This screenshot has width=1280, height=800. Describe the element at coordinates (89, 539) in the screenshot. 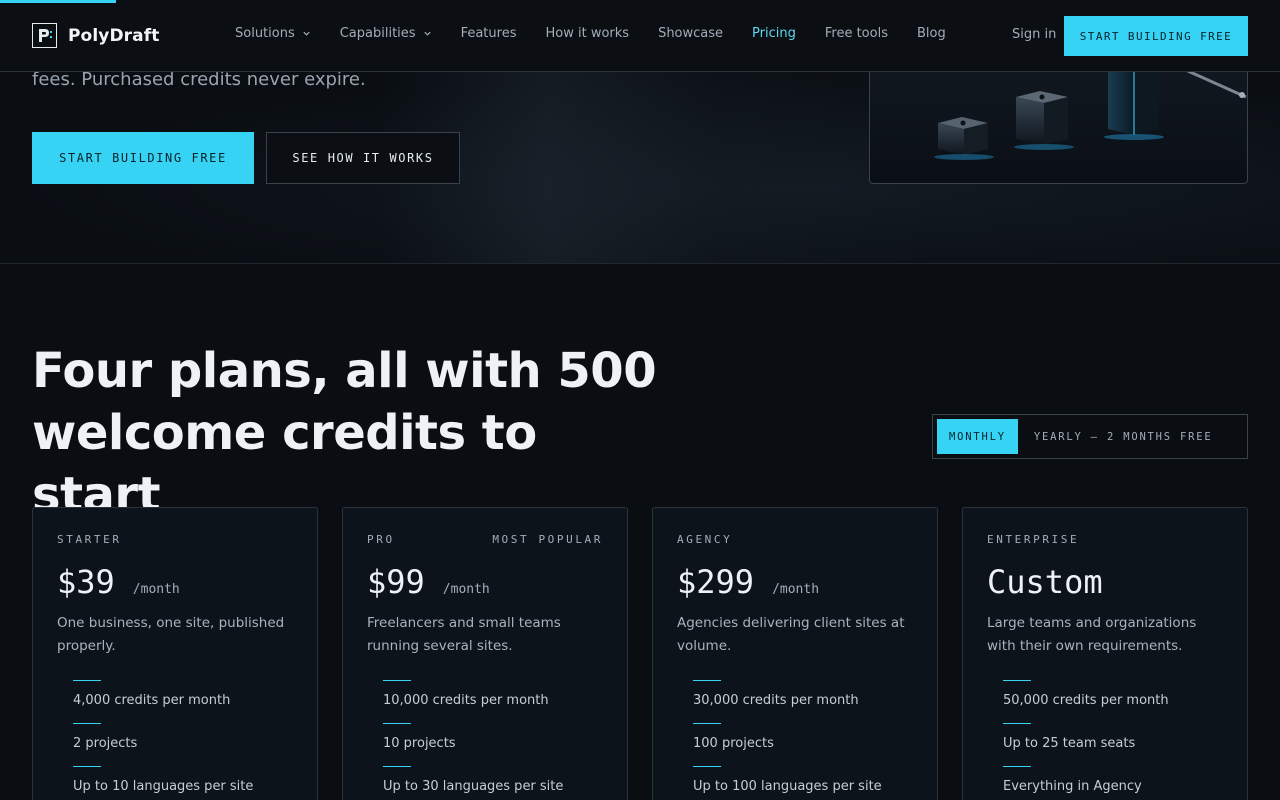

I see `plan-name: STARTER` at that location.